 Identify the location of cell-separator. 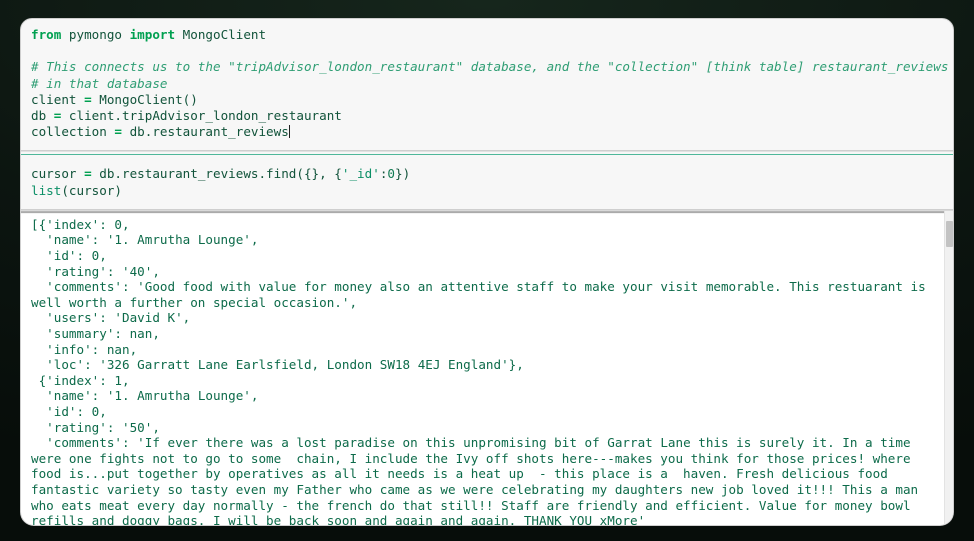
(487, 156).